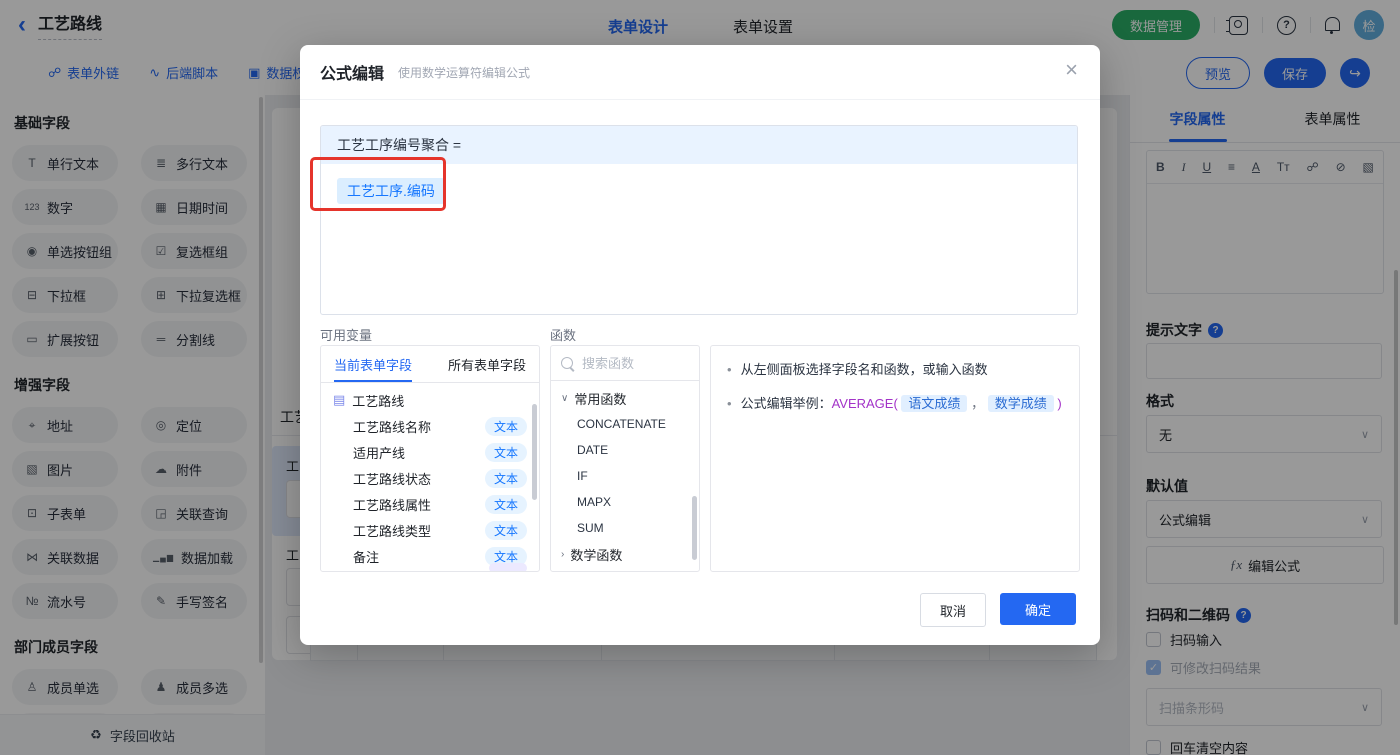  What do you see at coordinates (625, 502) in the screenshot?
I see `function-item: MAPX` at bounding box center [625, 502].